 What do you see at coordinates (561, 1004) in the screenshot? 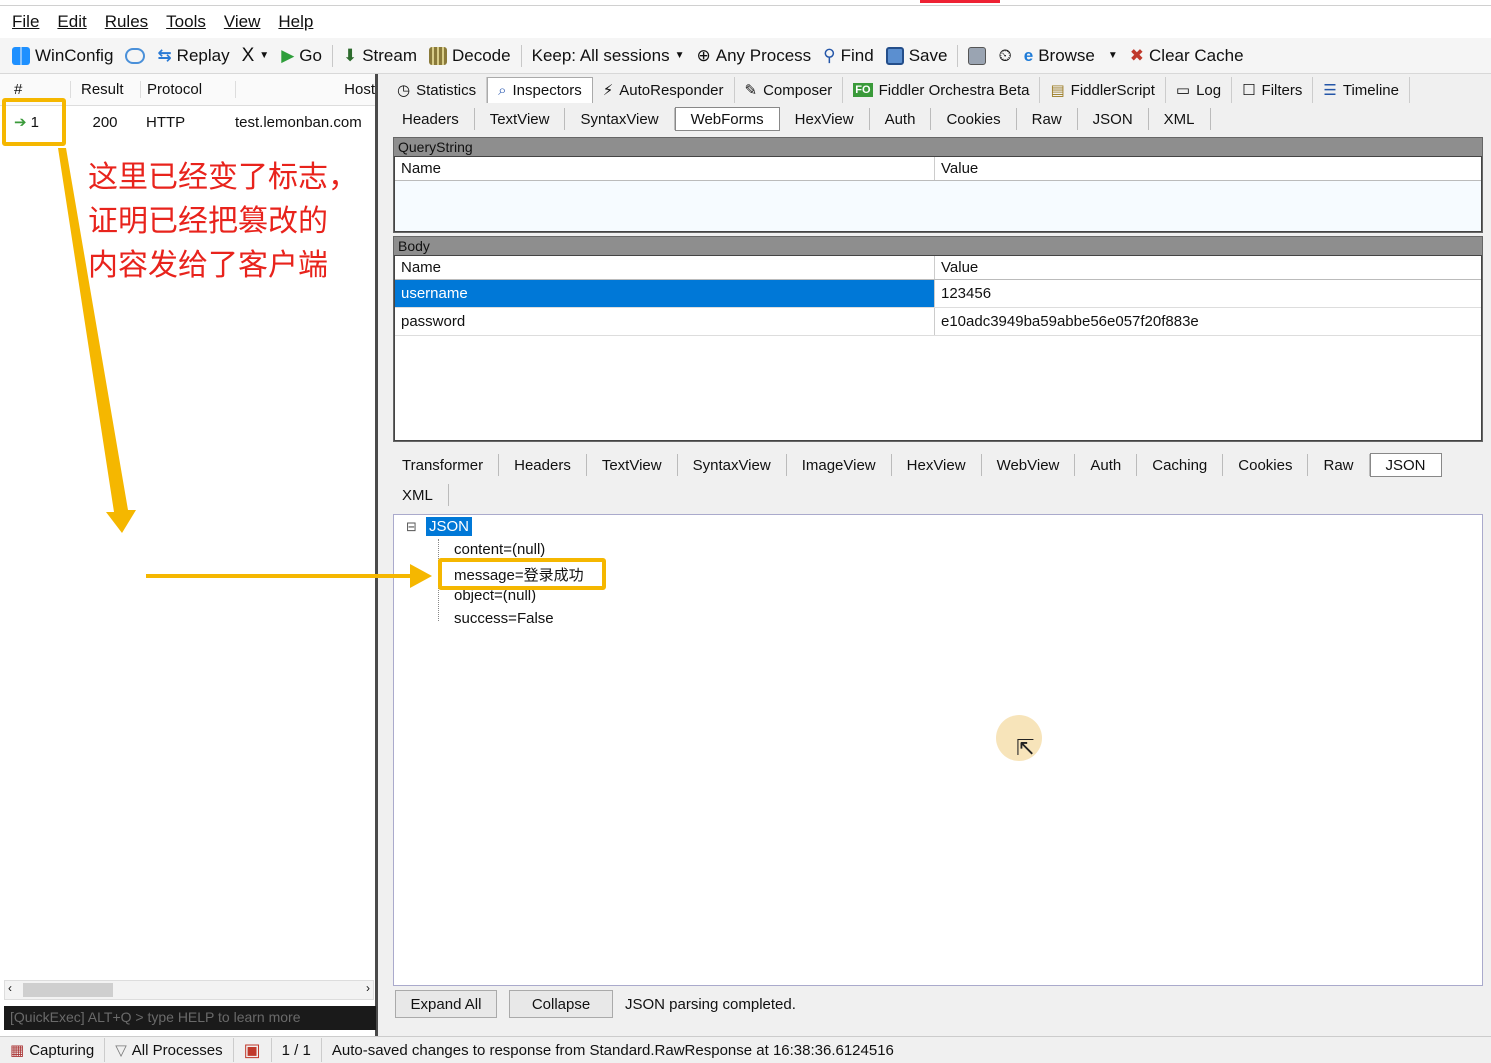
I see `collapse-button: Collapse` at bounding box center [561, 1004].